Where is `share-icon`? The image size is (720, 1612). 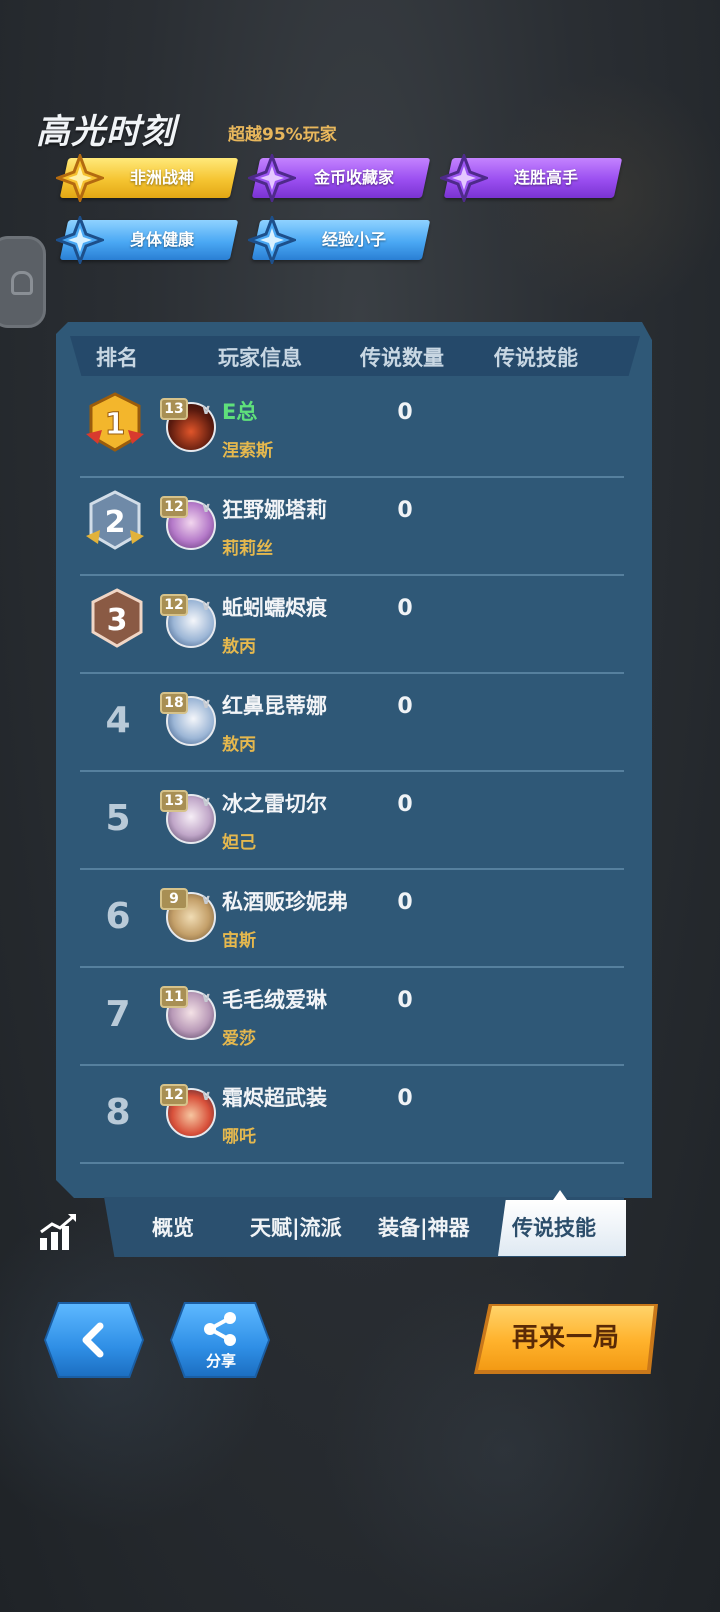
share-icon is located at coordinates (220, 1329).